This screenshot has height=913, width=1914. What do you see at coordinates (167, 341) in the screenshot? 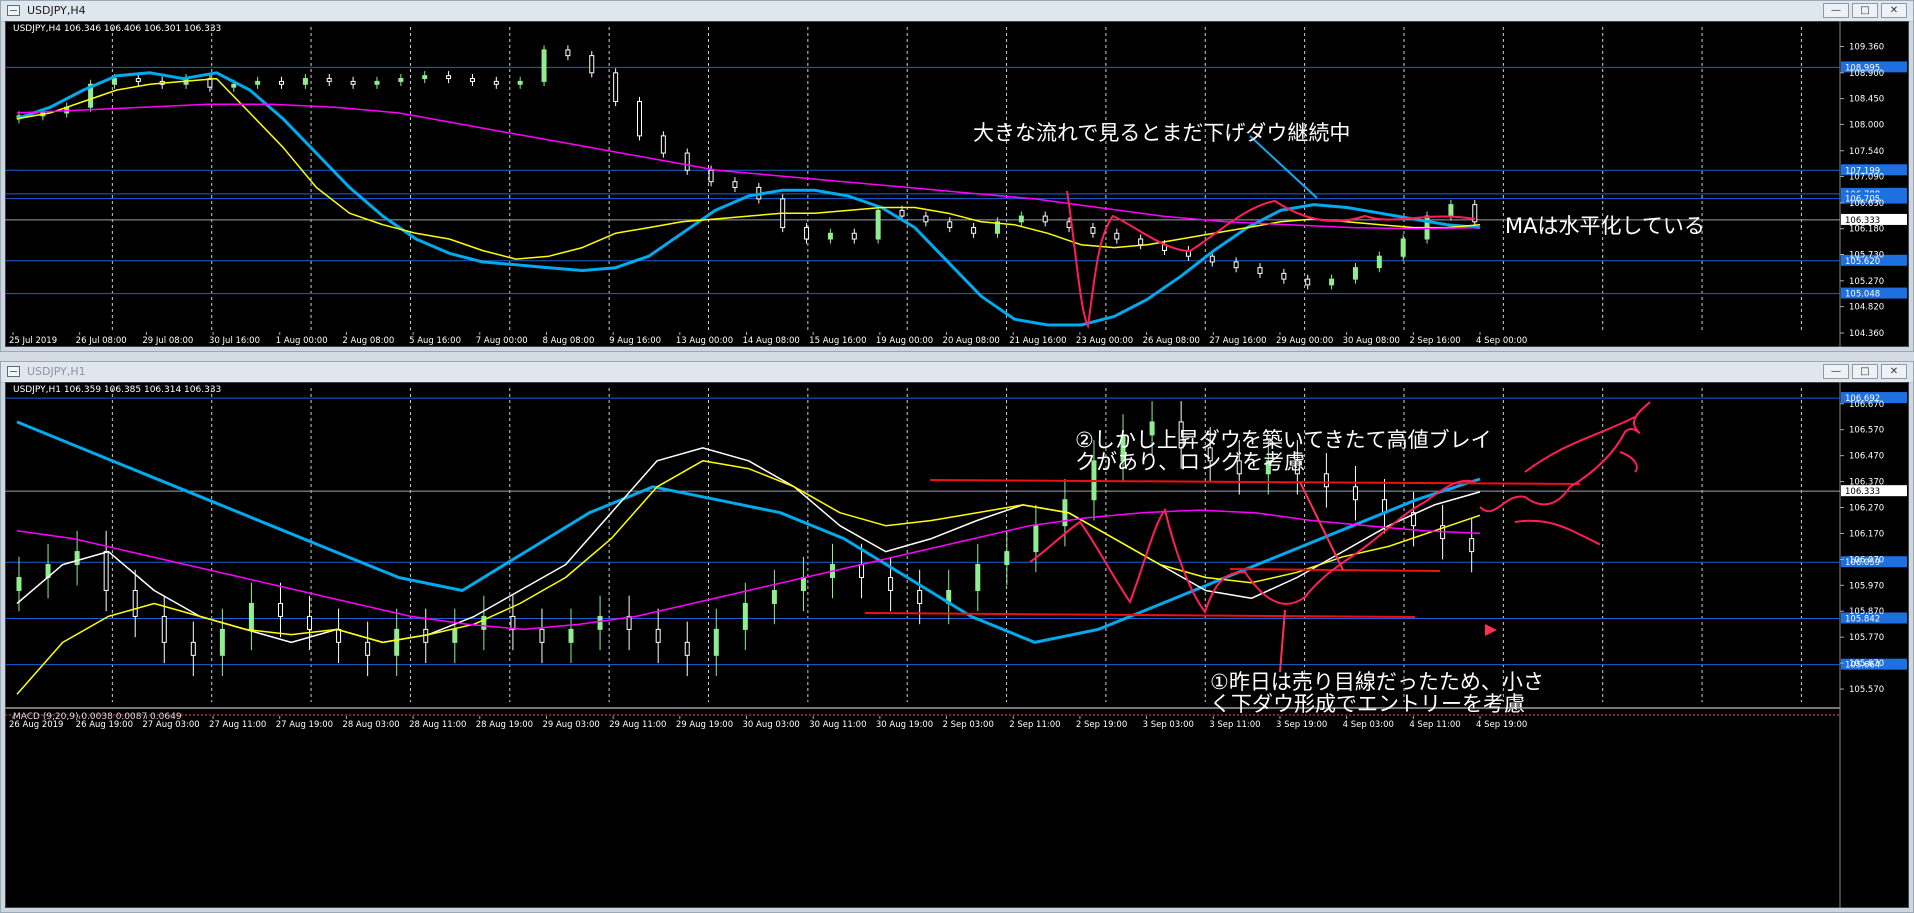
I see `x-tick-label: 29 Jul 08:00` at bounding box center [167, 341].